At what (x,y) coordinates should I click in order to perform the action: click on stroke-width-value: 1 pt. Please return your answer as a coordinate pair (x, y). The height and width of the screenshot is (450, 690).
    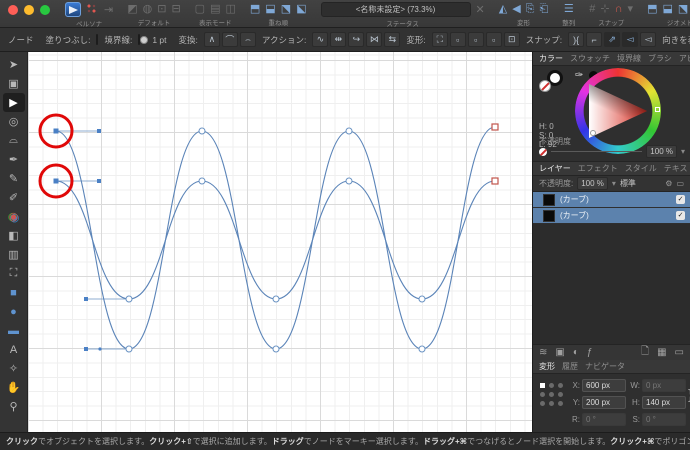
    Looking at the image, I should click on (159, 40).